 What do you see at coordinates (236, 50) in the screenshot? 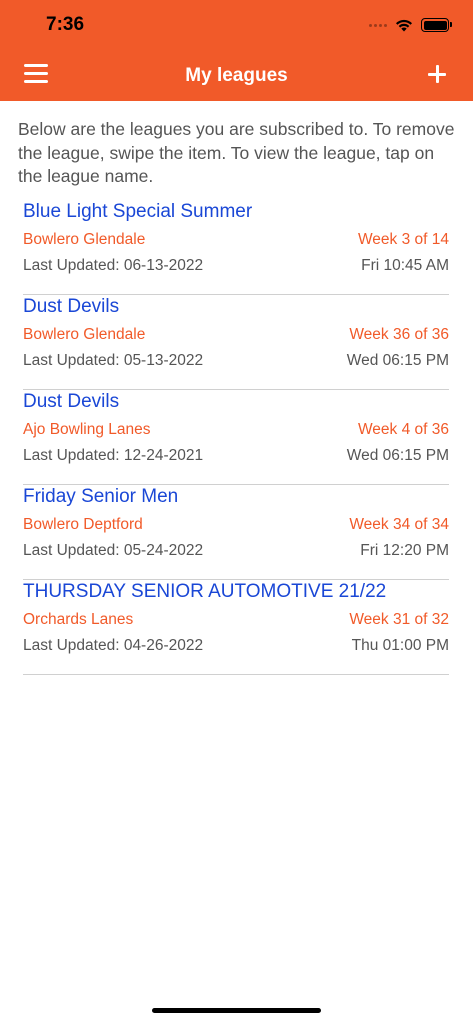
I see `nav-header: 7:36 My leagues` at bounding box center [236, 50].